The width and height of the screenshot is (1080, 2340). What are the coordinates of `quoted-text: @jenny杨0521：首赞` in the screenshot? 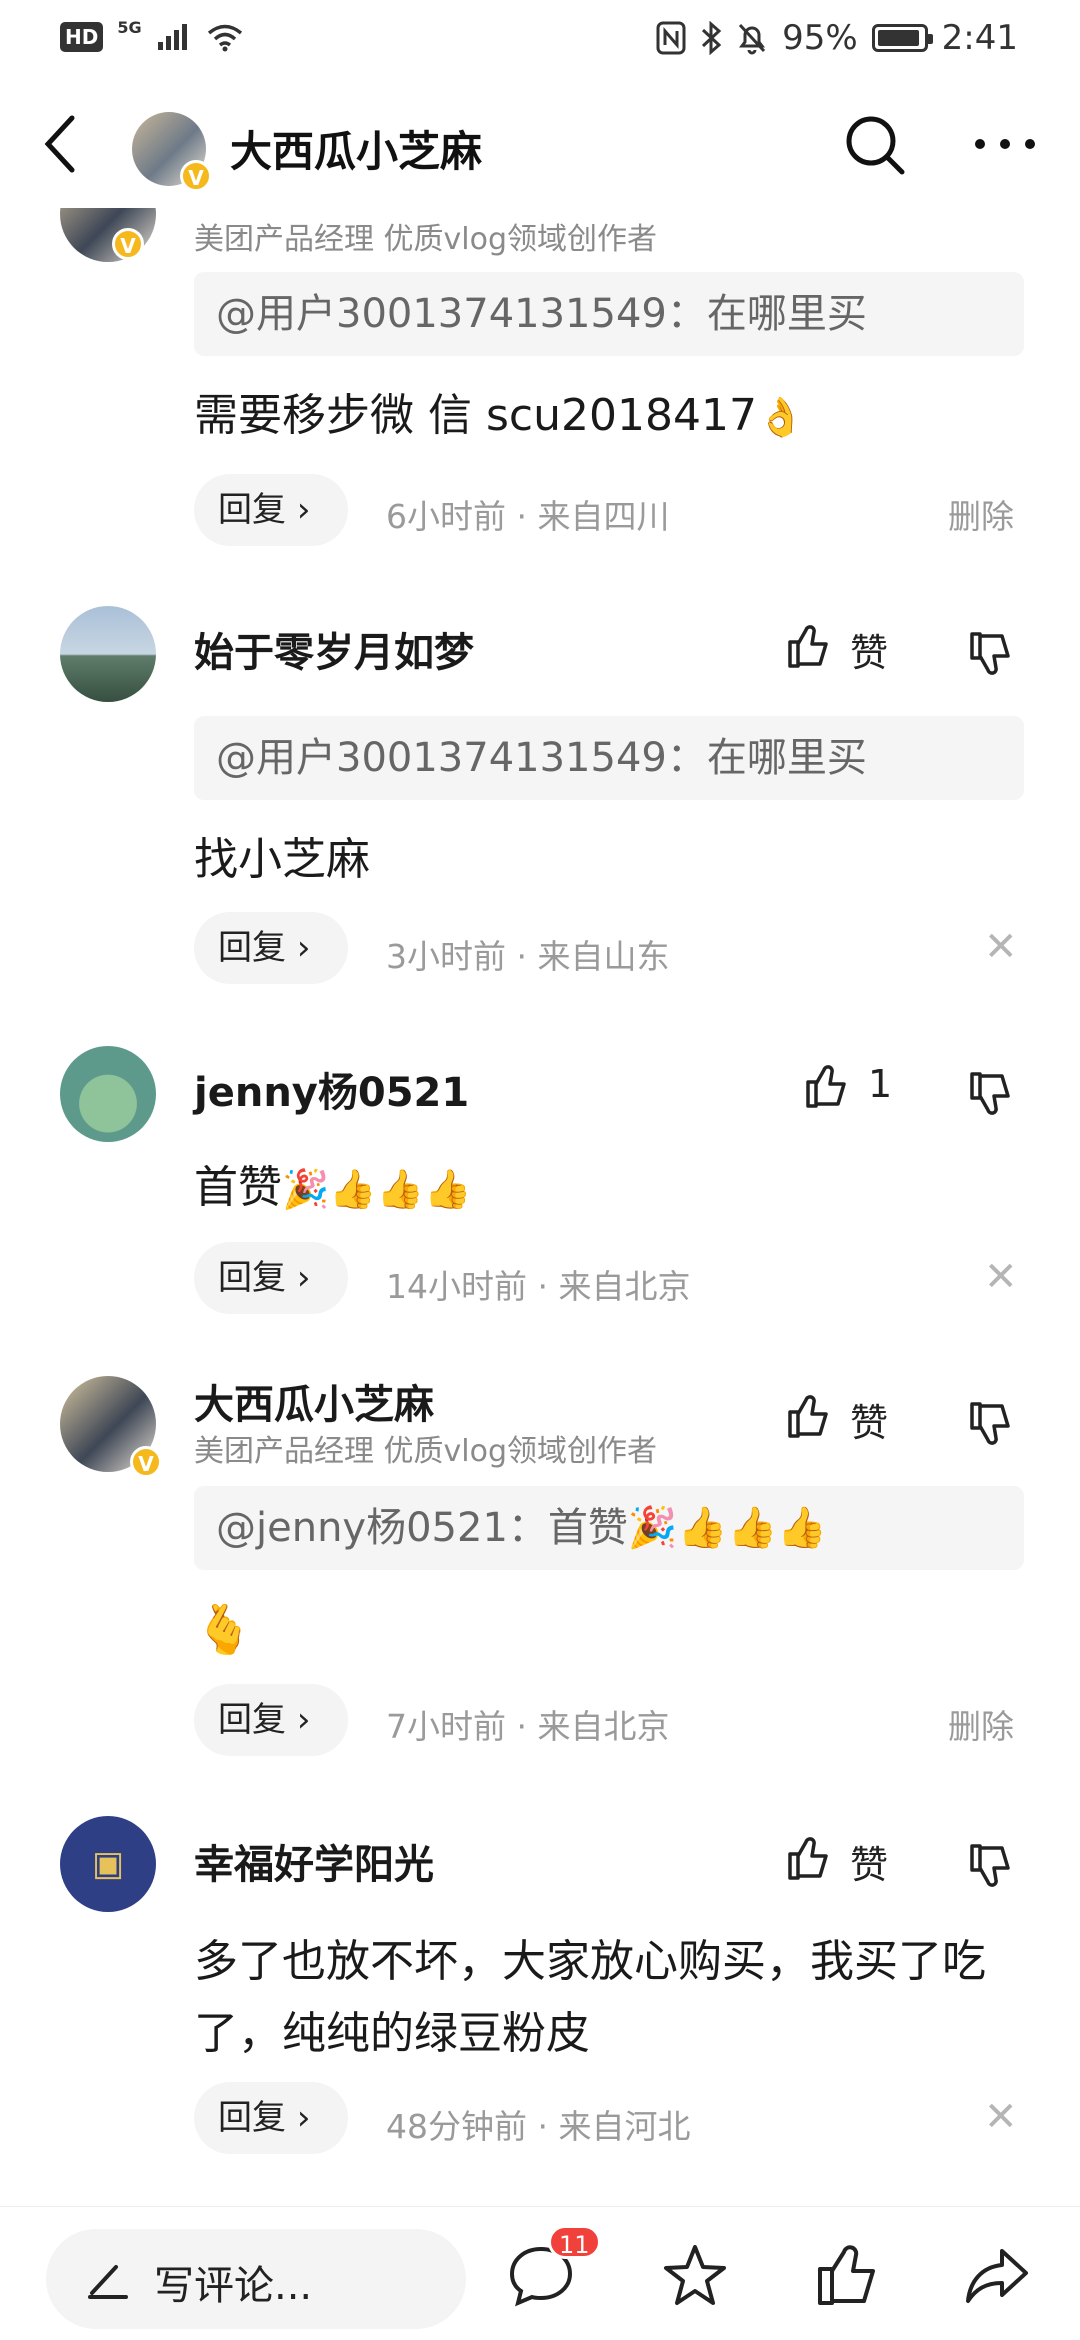 It's located at (422, 1528).